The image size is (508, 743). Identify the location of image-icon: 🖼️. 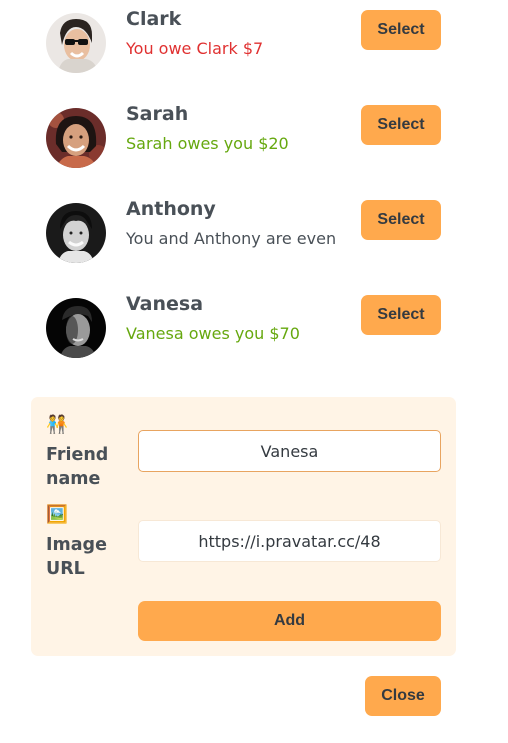
(57, 515).